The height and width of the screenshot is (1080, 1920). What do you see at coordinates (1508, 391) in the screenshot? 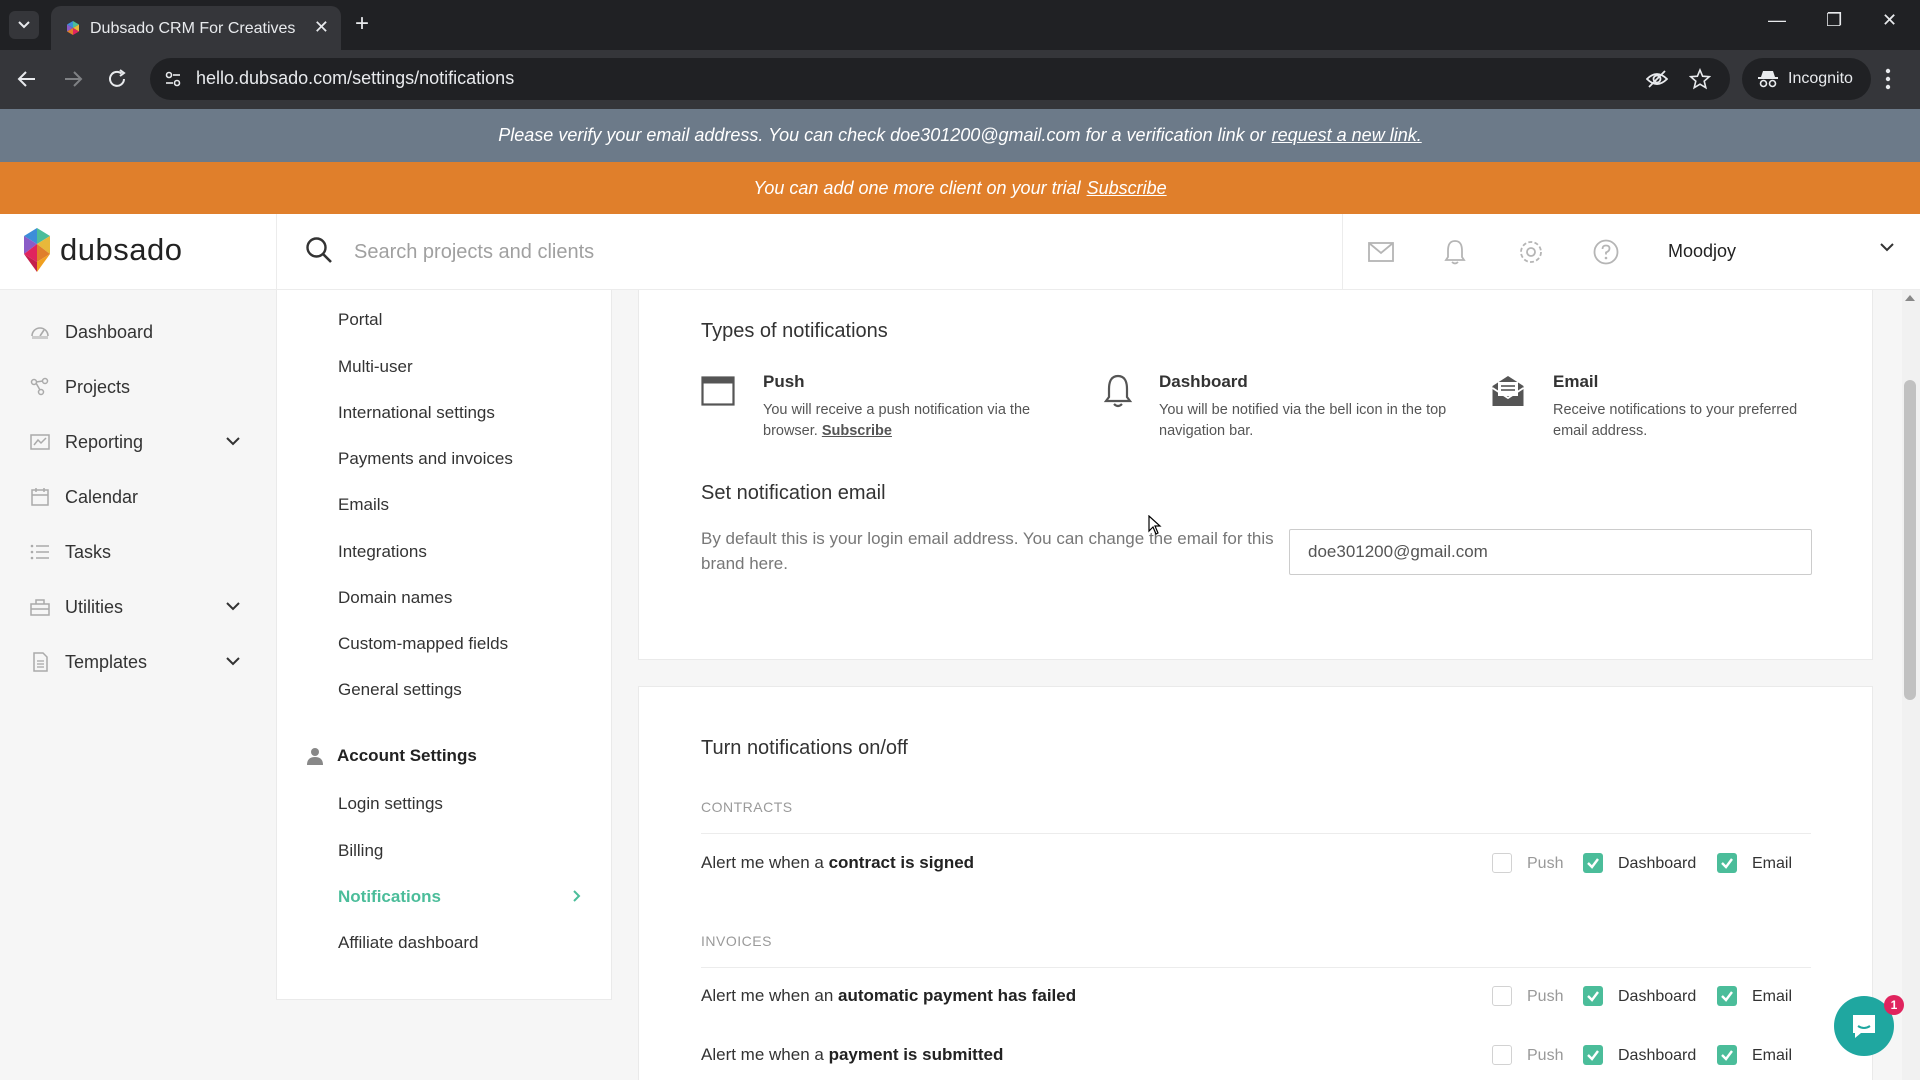
I see `envelope-open-icon` at bounding box center [1508, 391].